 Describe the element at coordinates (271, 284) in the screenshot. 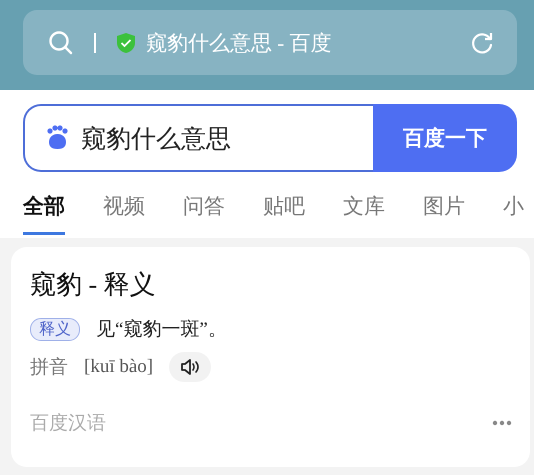

I see `result-title: 窥豹 - 释义` at that location.